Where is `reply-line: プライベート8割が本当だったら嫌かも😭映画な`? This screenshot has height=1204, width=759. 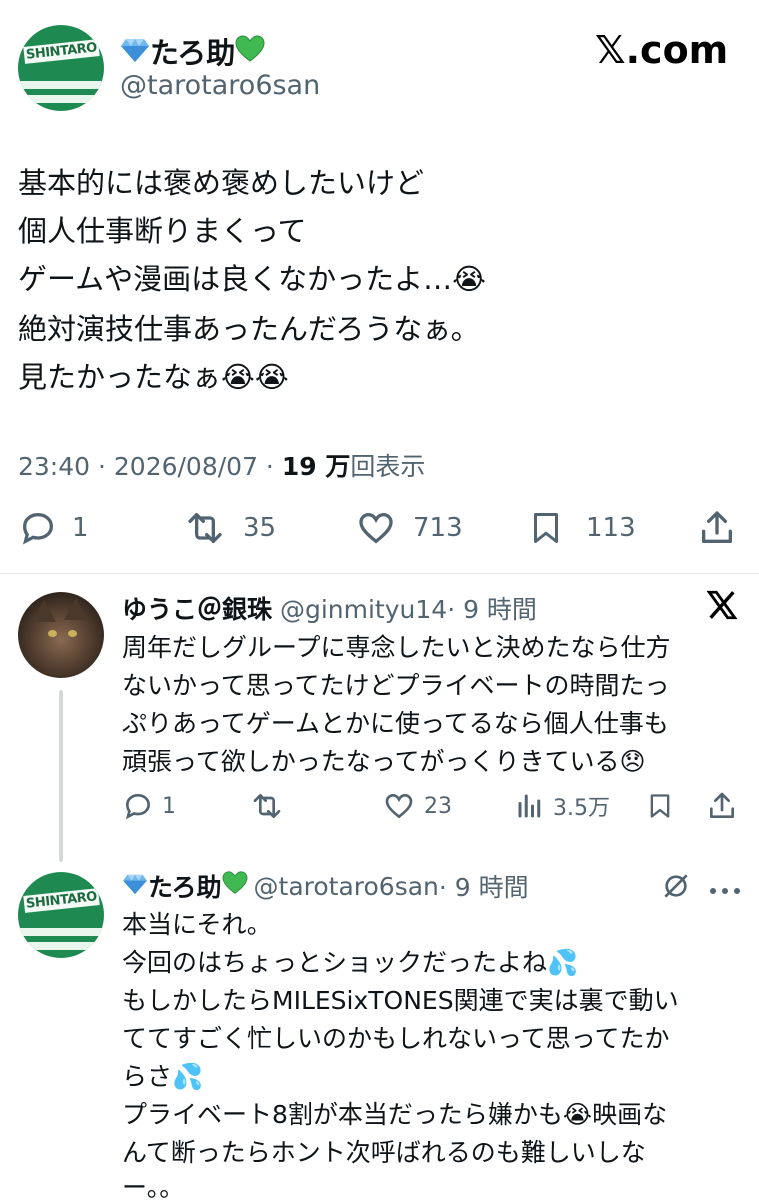 reply-line: プライベート8割が本当だったら嫌かも😭映画な is located at coordinates (395, 1114).